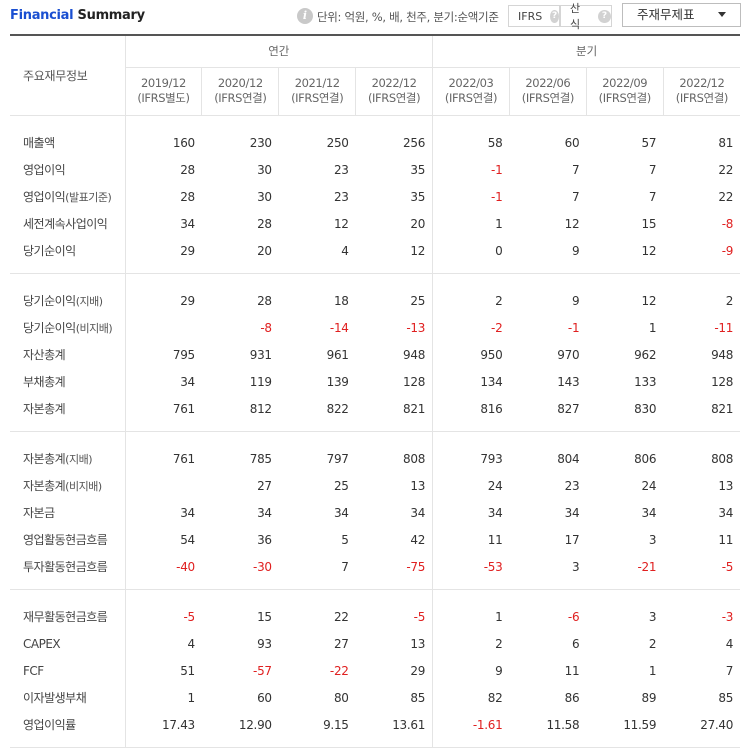 The image size is (756, 748). I want to click on table-cell: 761, so click(183, 408).